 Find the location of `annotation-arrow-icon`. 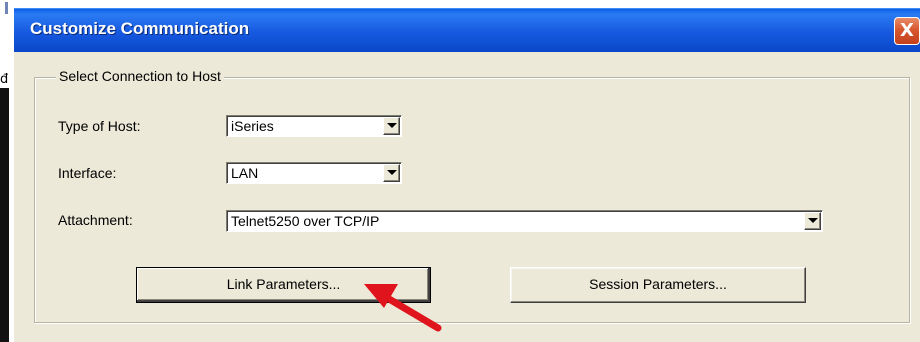

annotation-arrow-icon is located at coordinates (403, 308).